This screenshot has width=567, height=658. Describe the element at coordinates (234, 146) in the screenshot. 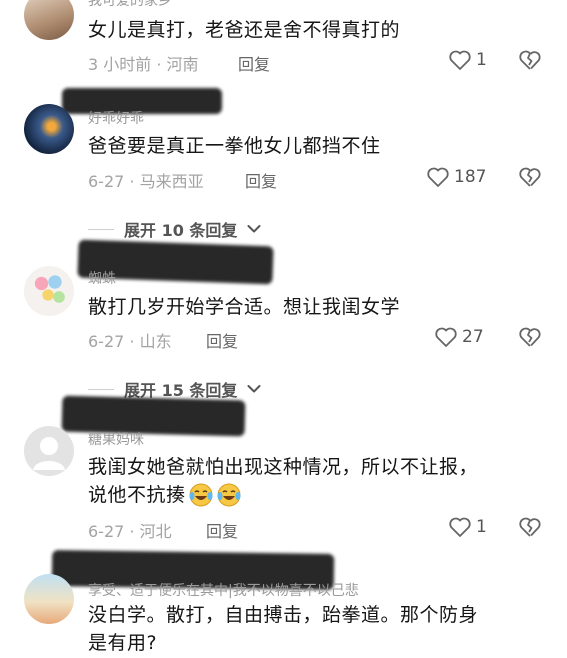

I see `comment-text: 爸爸要是真正一拳他女儿都挡不住` at that location.